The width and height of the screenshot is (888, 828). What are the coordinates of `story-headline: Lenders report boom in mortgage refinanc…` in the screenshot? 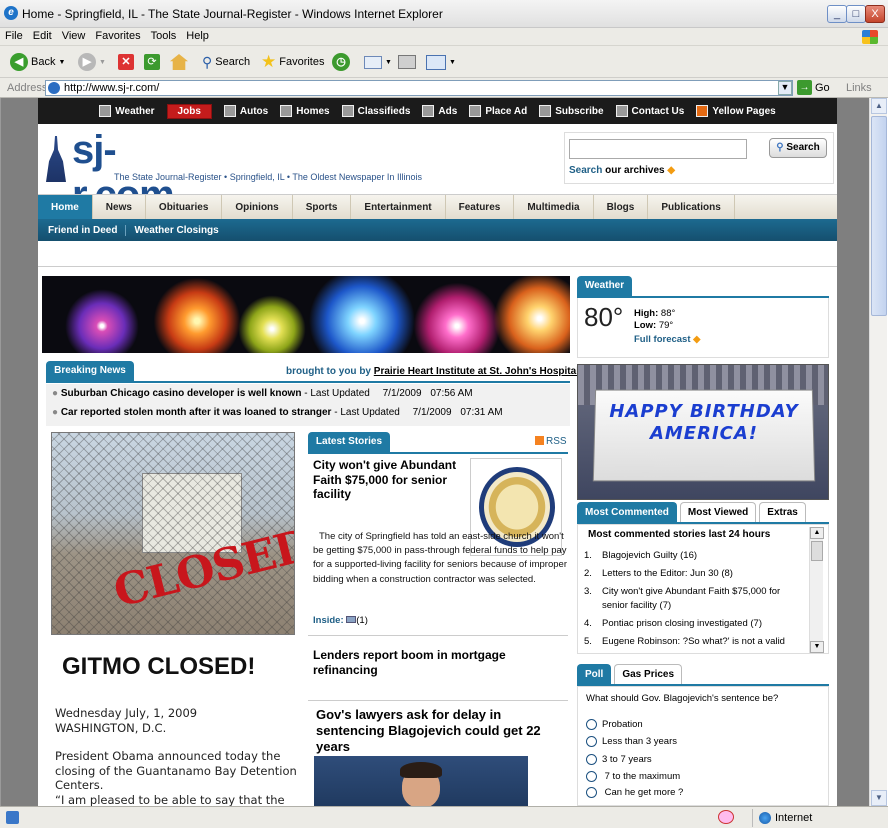 It's located at (433, 662).